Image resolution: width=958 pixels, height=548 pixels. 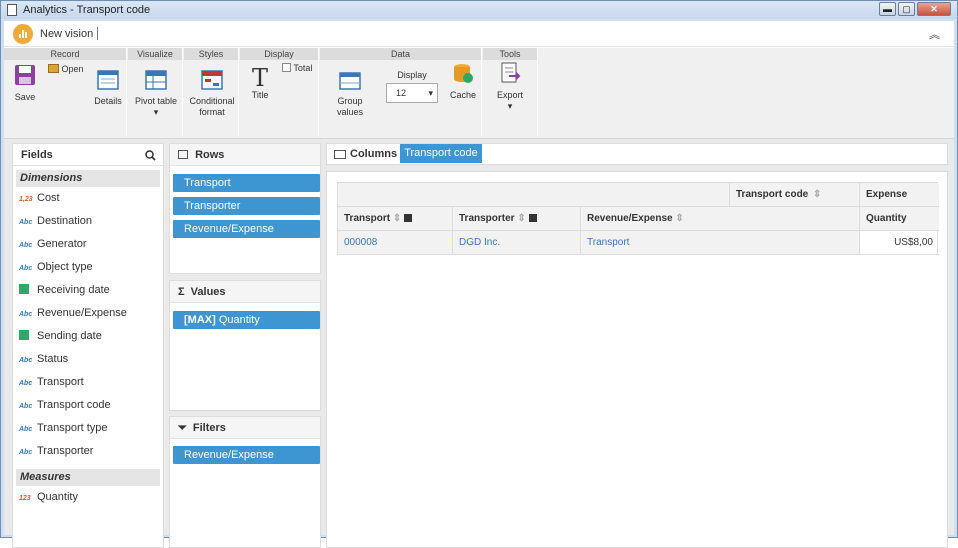 What do you see at coordinates (74, 405) in the screenshot?
I see `field-label: Transport code` at bounding box center [74, 405].